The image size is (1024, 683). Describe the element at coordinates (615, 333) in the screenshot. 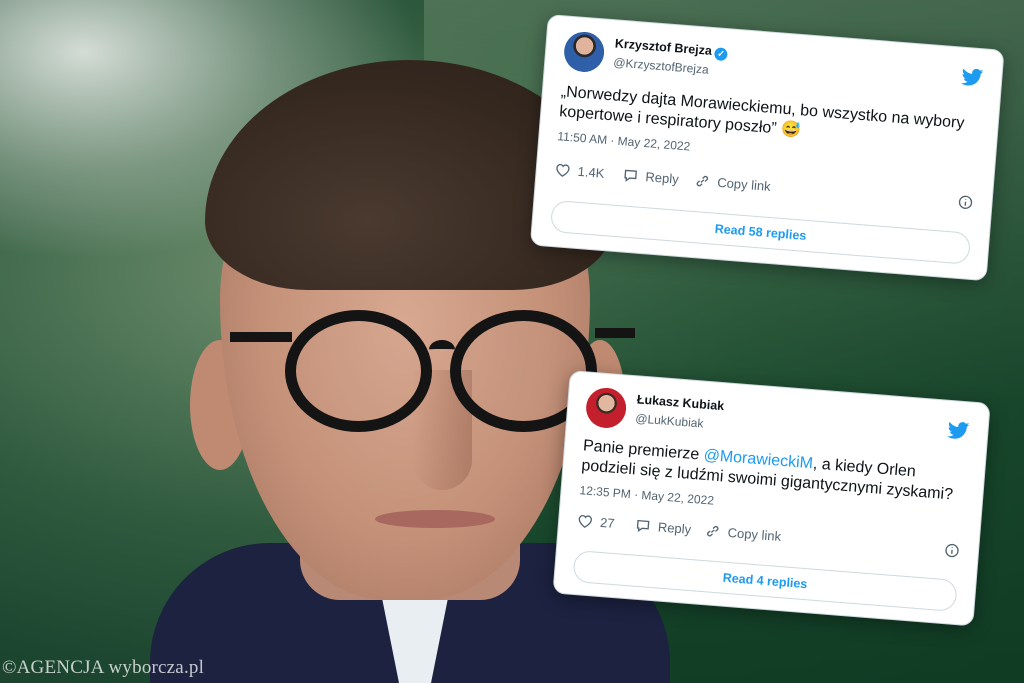

I see `glasses-temple-right` at that location.